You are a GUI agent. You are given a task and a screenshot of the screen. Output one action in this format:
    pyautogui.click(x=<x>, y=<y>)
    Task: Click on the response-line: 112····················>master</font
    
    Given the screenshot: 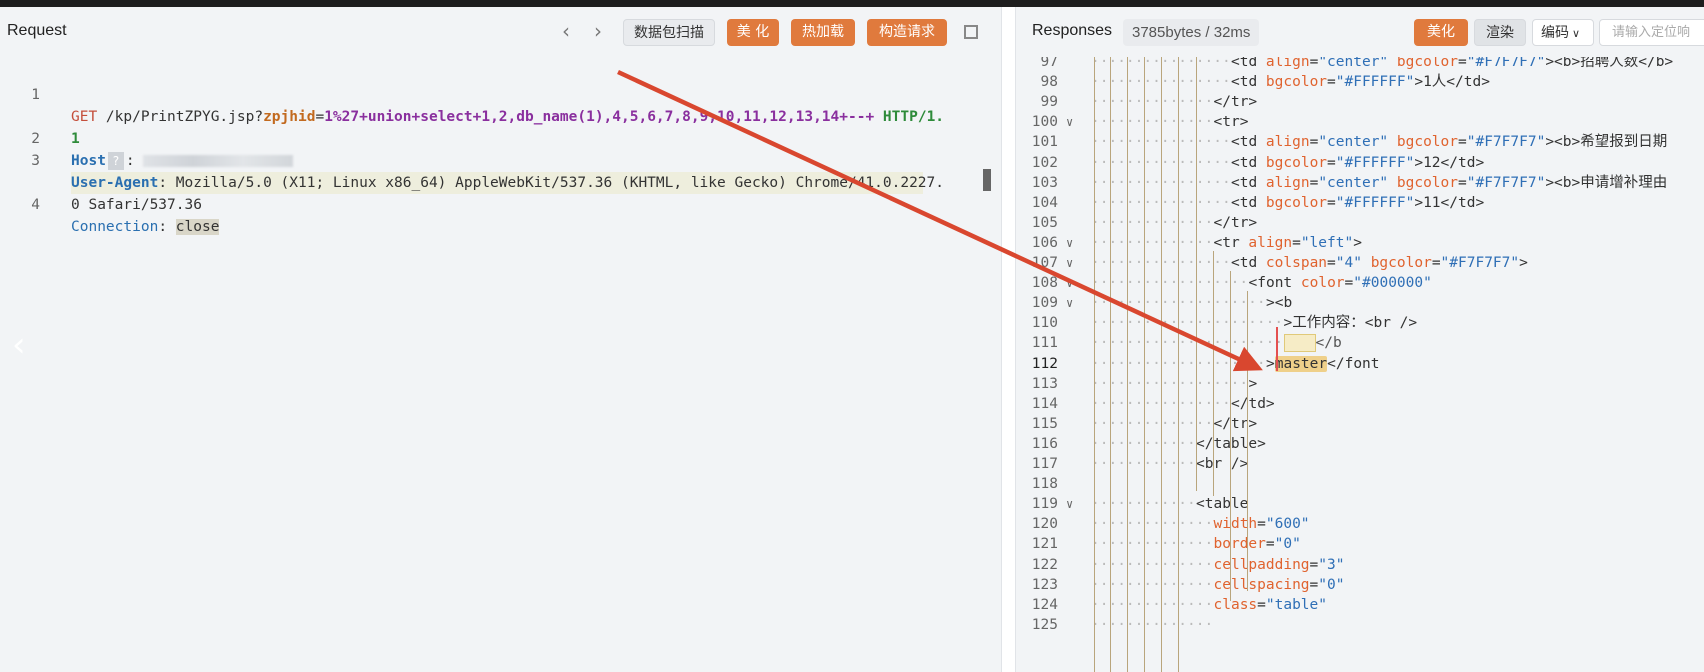 What is the action you would take?
    pyautogui.click(x=1360, y=364)
    